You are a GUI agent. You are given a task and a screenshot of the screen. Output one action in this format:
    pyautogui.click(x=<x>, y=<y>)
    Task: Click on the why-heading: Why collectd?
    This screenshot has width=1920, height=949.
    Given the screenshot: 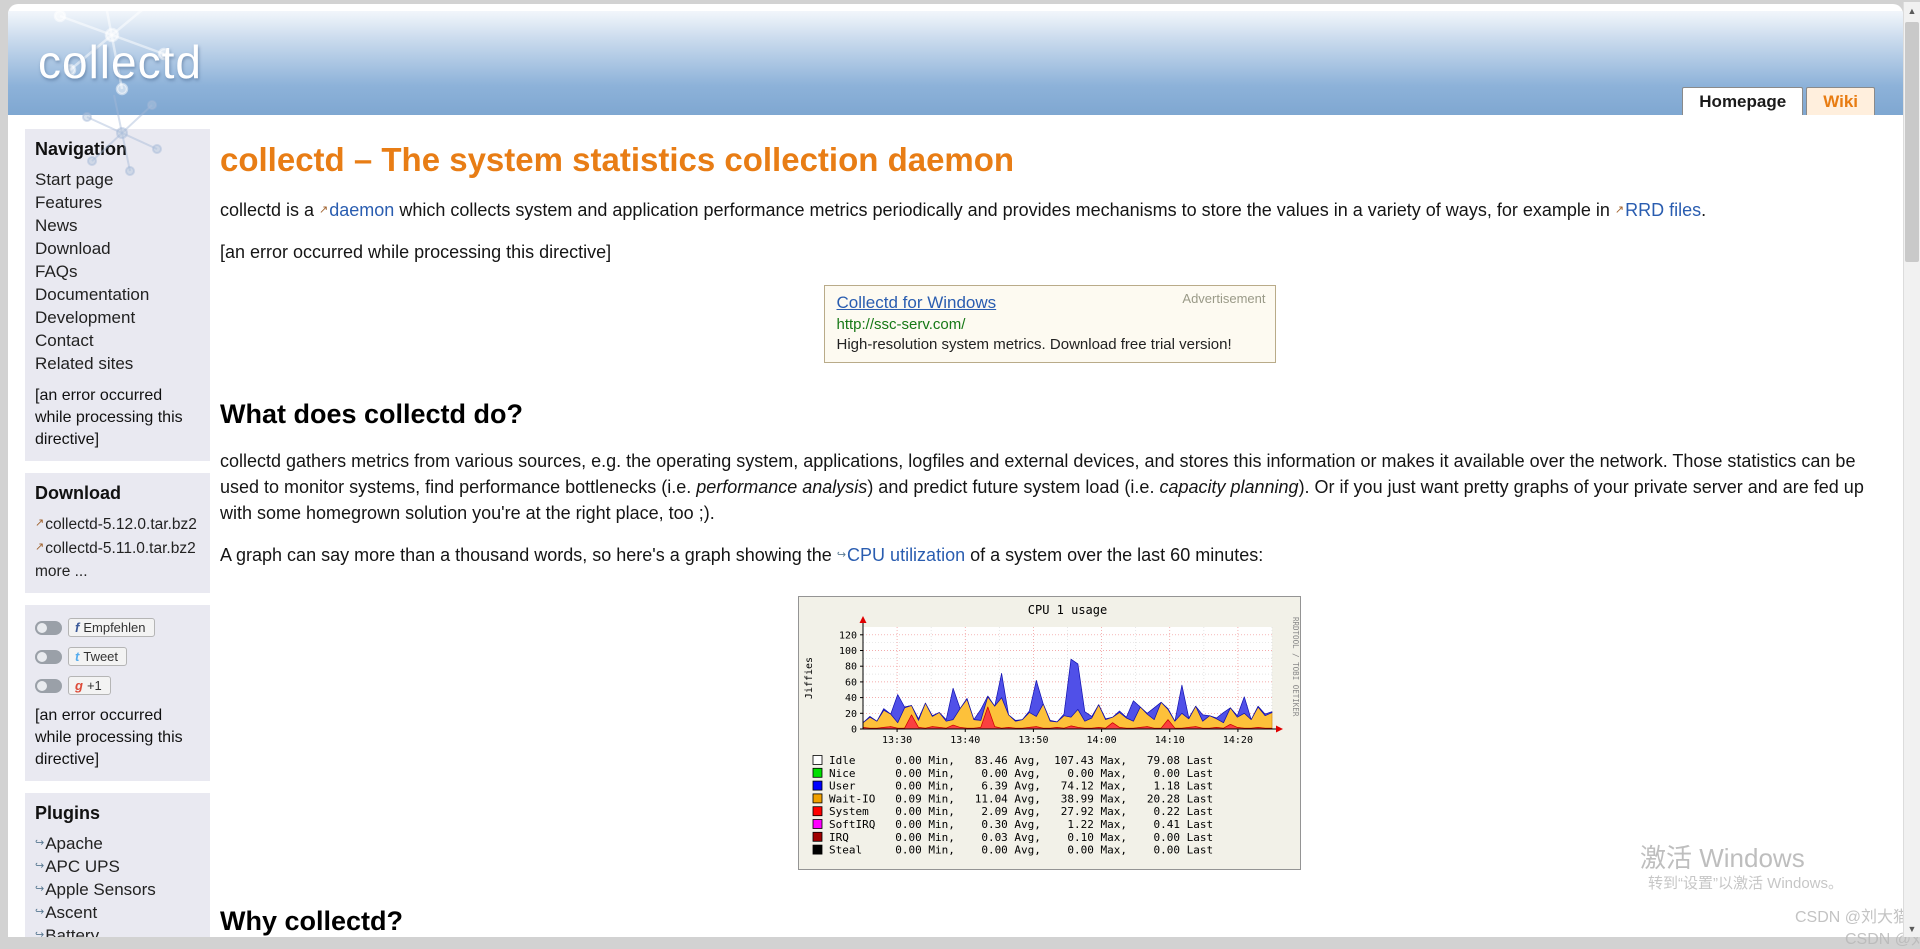 What is the action you would take?
    pyautogui.click(x=312, y=921)
    